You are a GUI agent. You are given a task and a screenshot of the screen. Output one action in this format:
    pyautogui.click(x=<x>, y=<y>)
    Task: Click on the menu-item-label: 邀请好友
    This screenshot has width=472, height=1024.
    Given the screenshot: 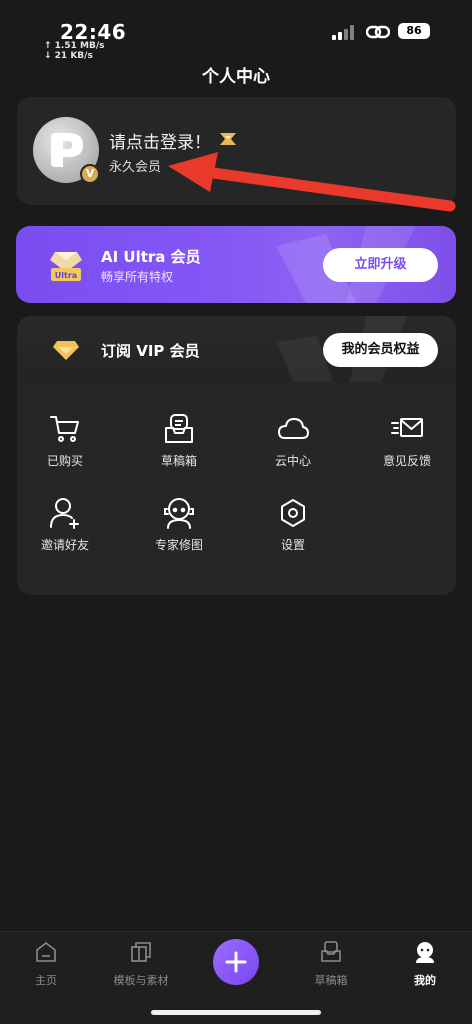 What is the action you would take?
    pyautogui.click(x=64, y=545)
    